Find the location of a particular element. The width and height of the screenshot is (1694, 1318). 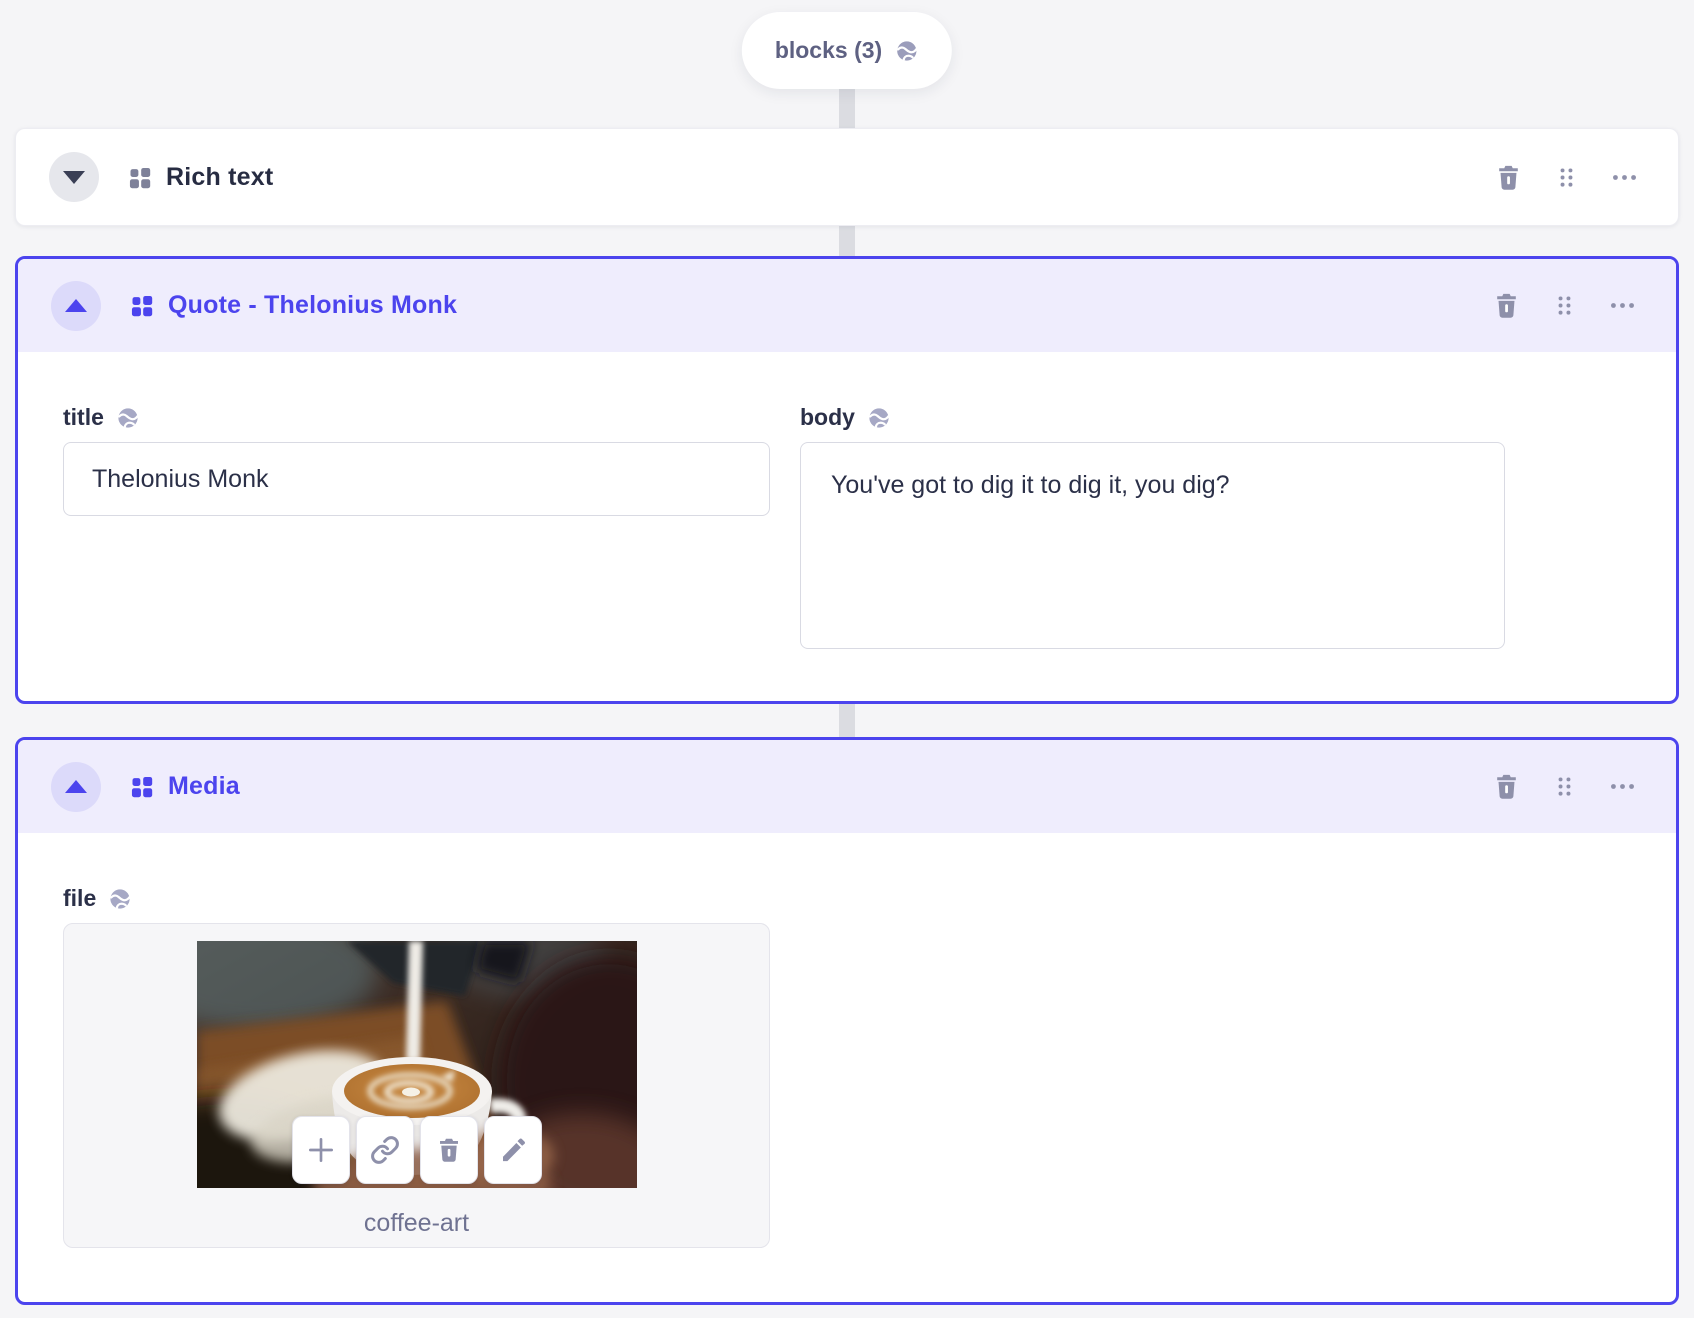

file-action-buttons is located at coordinates (416, 1150).